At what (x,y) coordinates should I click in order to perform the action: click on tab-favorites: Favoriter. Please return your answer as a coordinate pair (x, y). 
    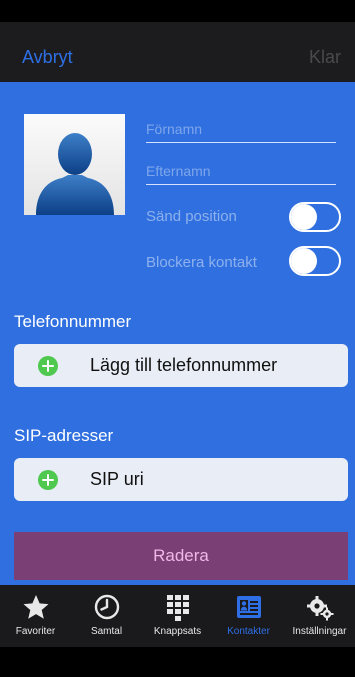
    Looking at the image, I should click on (35, 616).